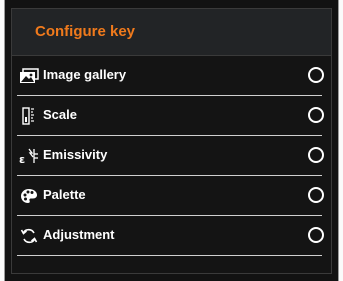  I want to click on emissivity-prefix: ε, so click(22, 159).